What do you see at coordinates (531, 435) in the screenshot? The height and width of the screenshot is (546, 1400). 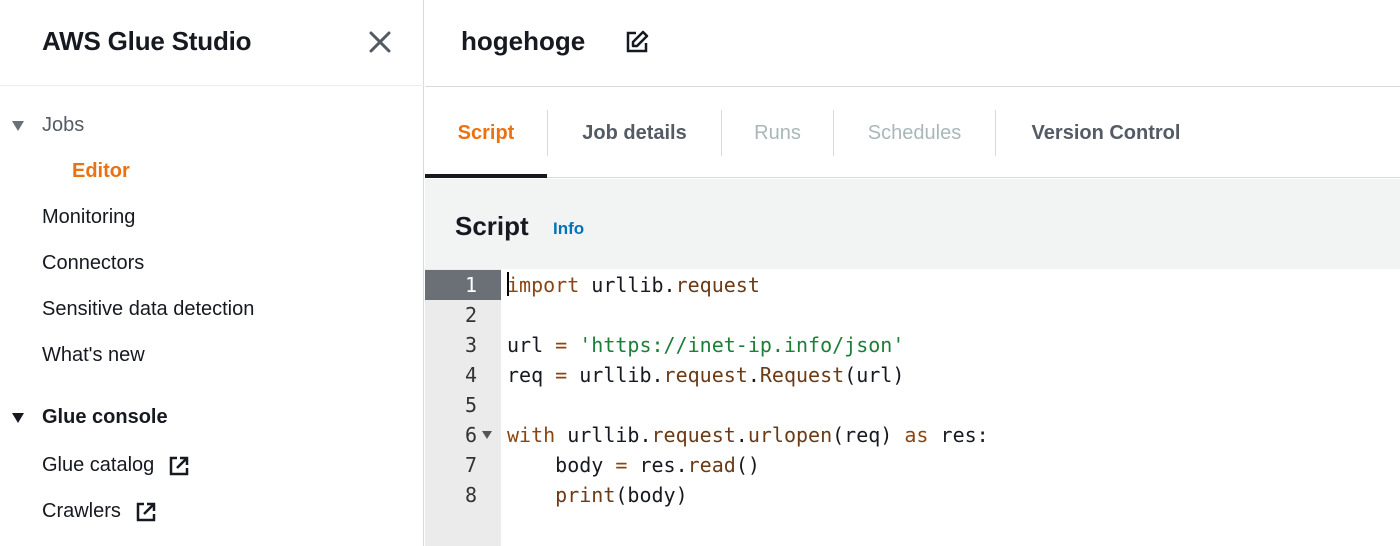 I see `code-token: with` at bounding box center [531, 435].